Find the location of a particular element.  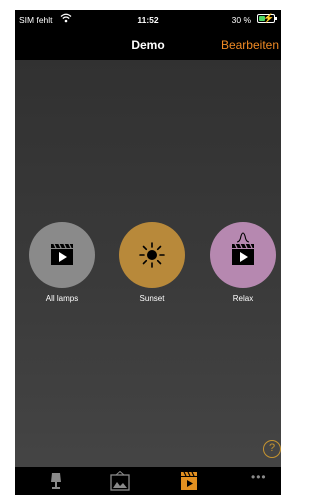

clapperboard-icon is located at coordinates (62, 254).